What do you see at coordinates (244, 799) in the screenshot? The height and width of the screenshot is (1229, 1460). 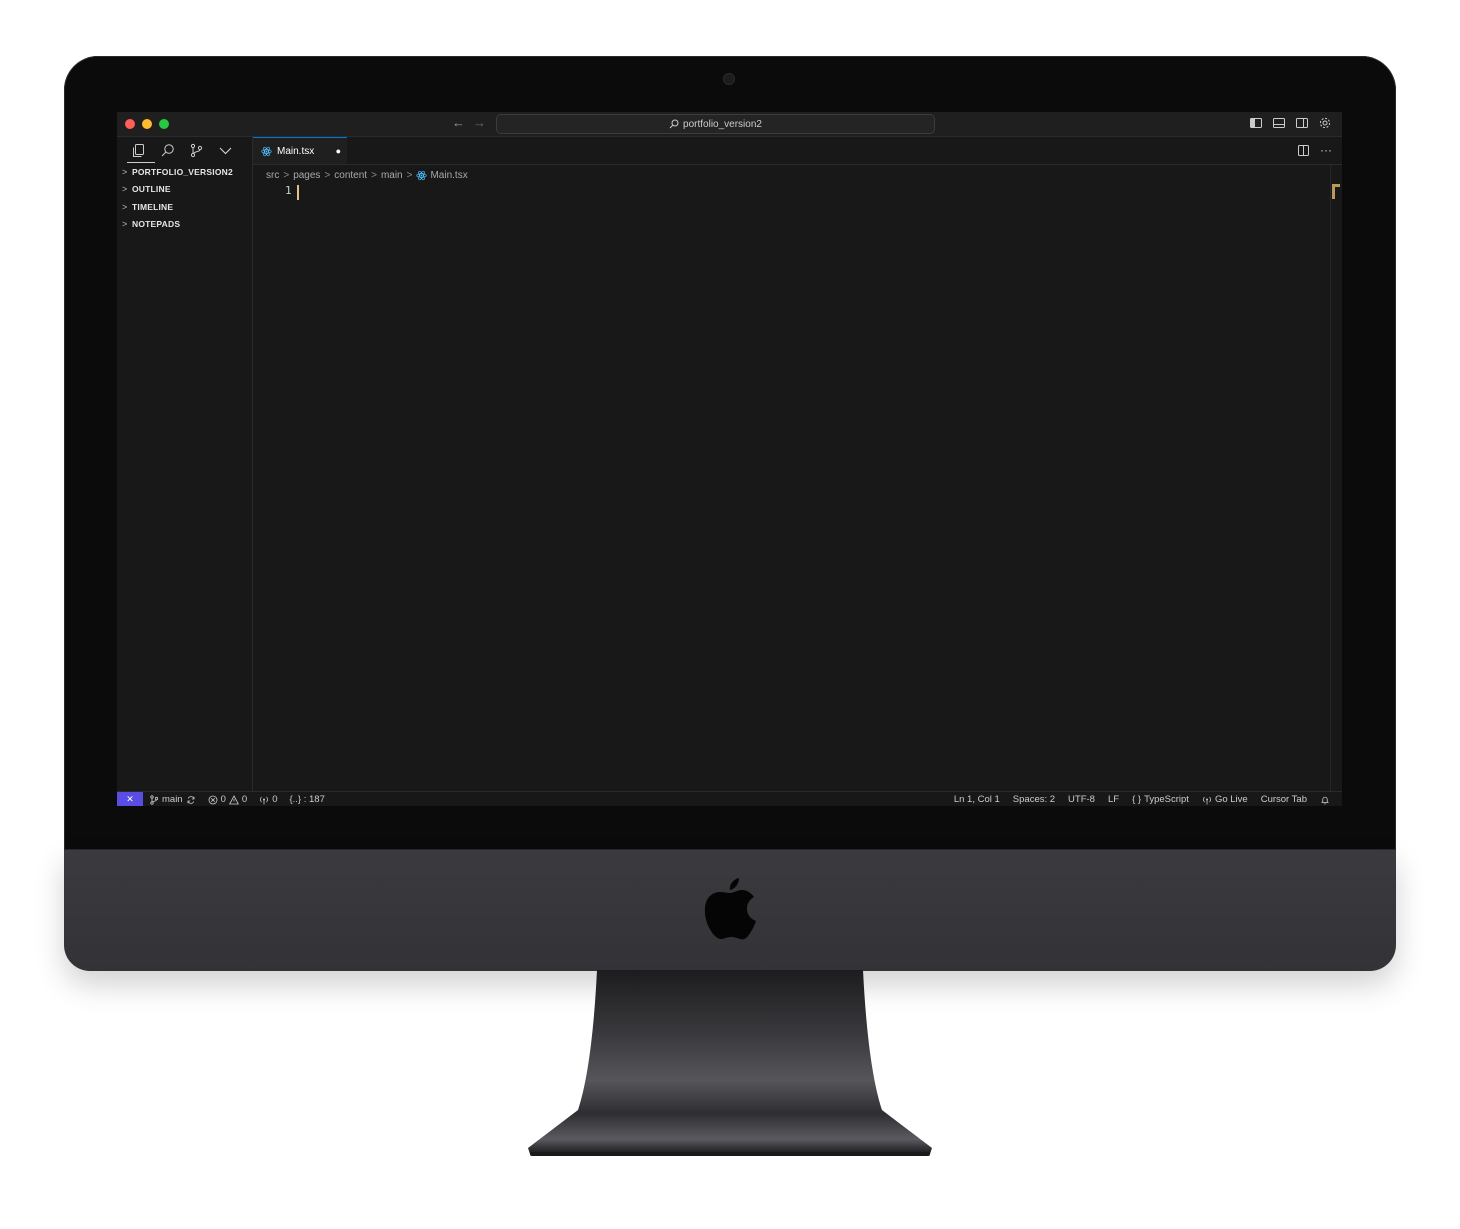 I see `warning-count: 0` at bounding box center [244, 799].